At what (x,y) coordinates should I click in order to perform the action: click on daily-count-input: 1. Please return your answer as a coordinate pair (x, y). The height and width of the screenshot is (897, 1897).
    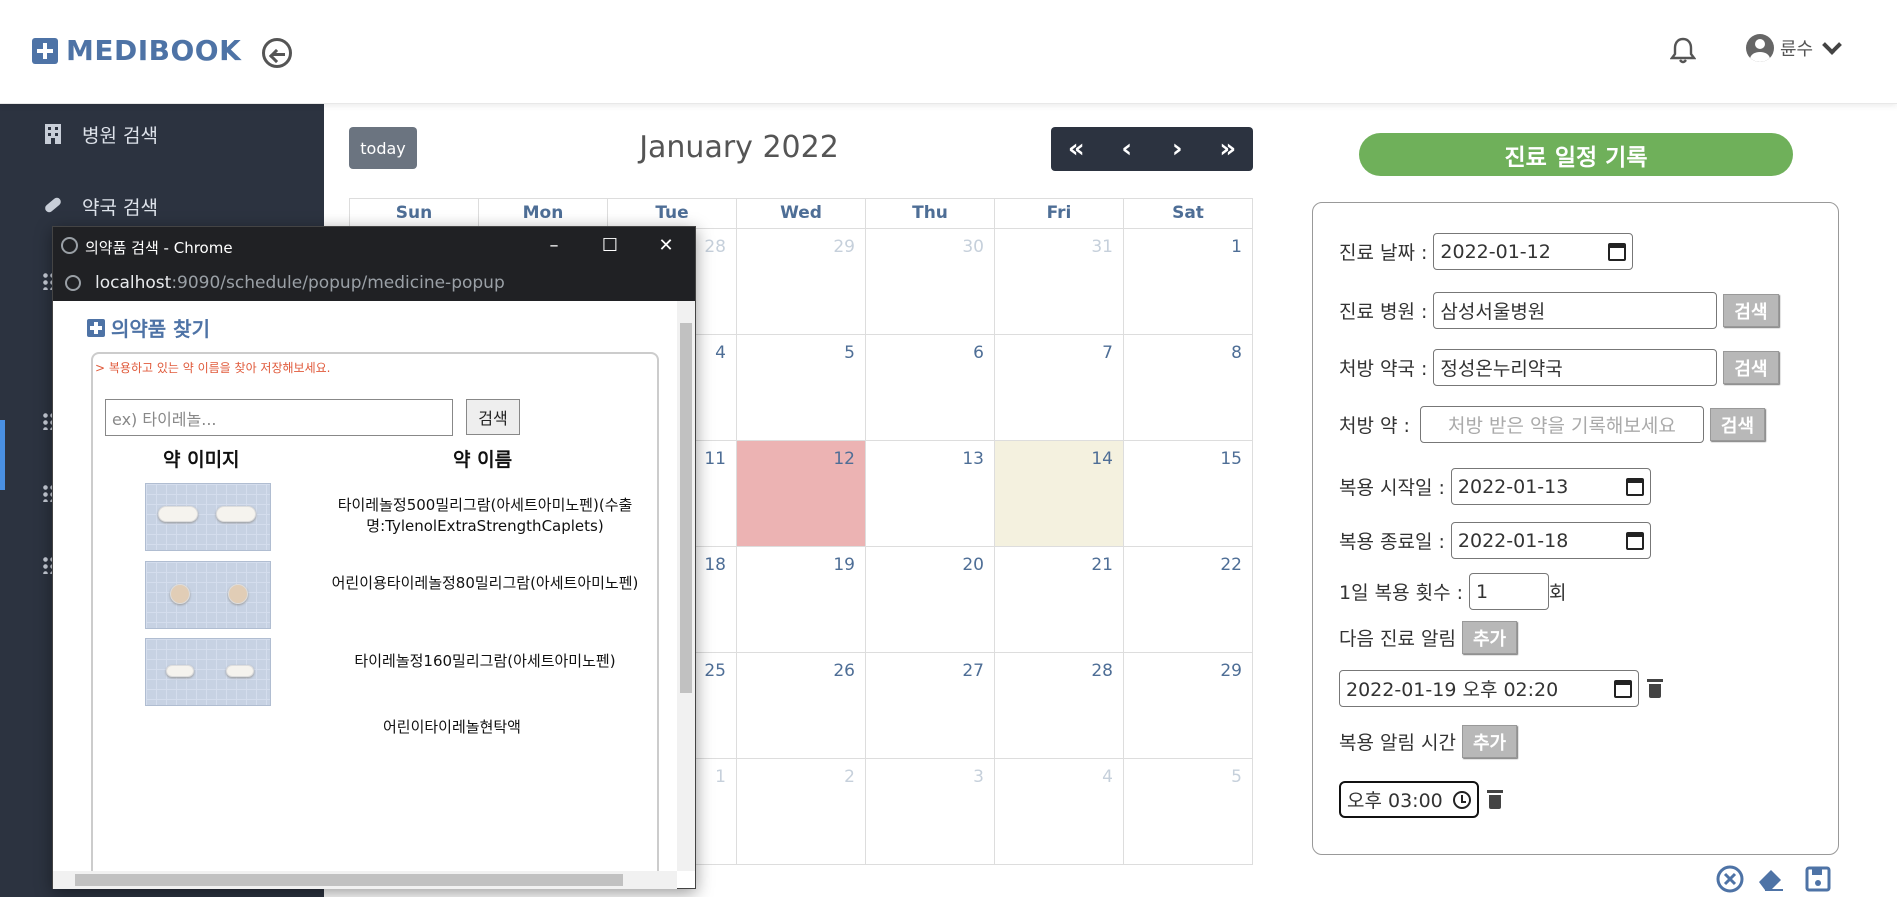
    Looking at the image, I should click on (1509, 591).